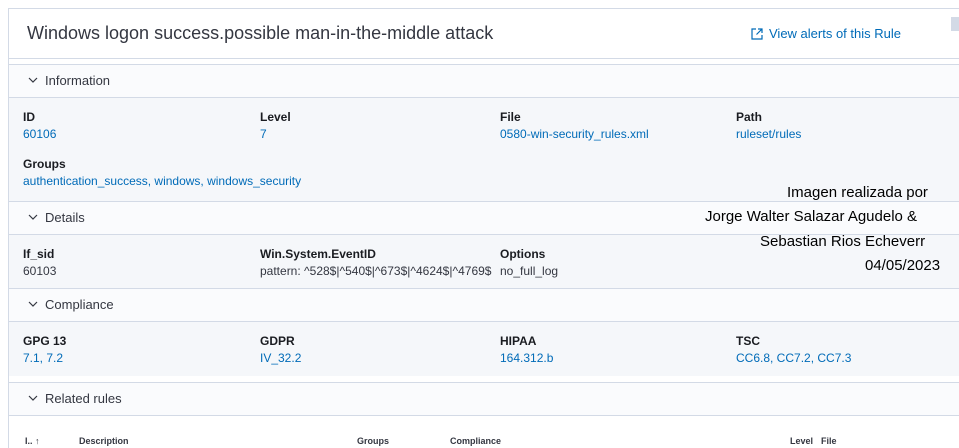  I want to click on event-id-key: Win.System.EventID, so click(318, 254).